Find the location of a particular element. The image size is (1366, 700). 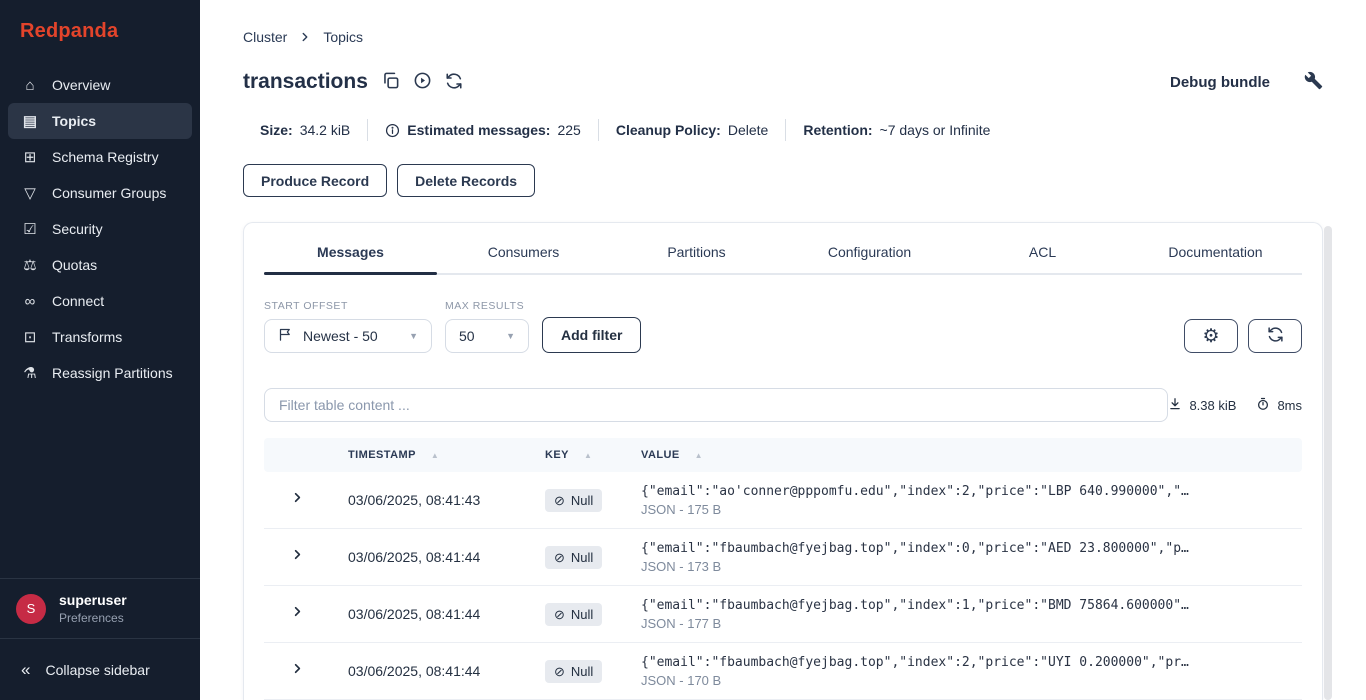

tab: Consumers is located at coordinates (523, 254).